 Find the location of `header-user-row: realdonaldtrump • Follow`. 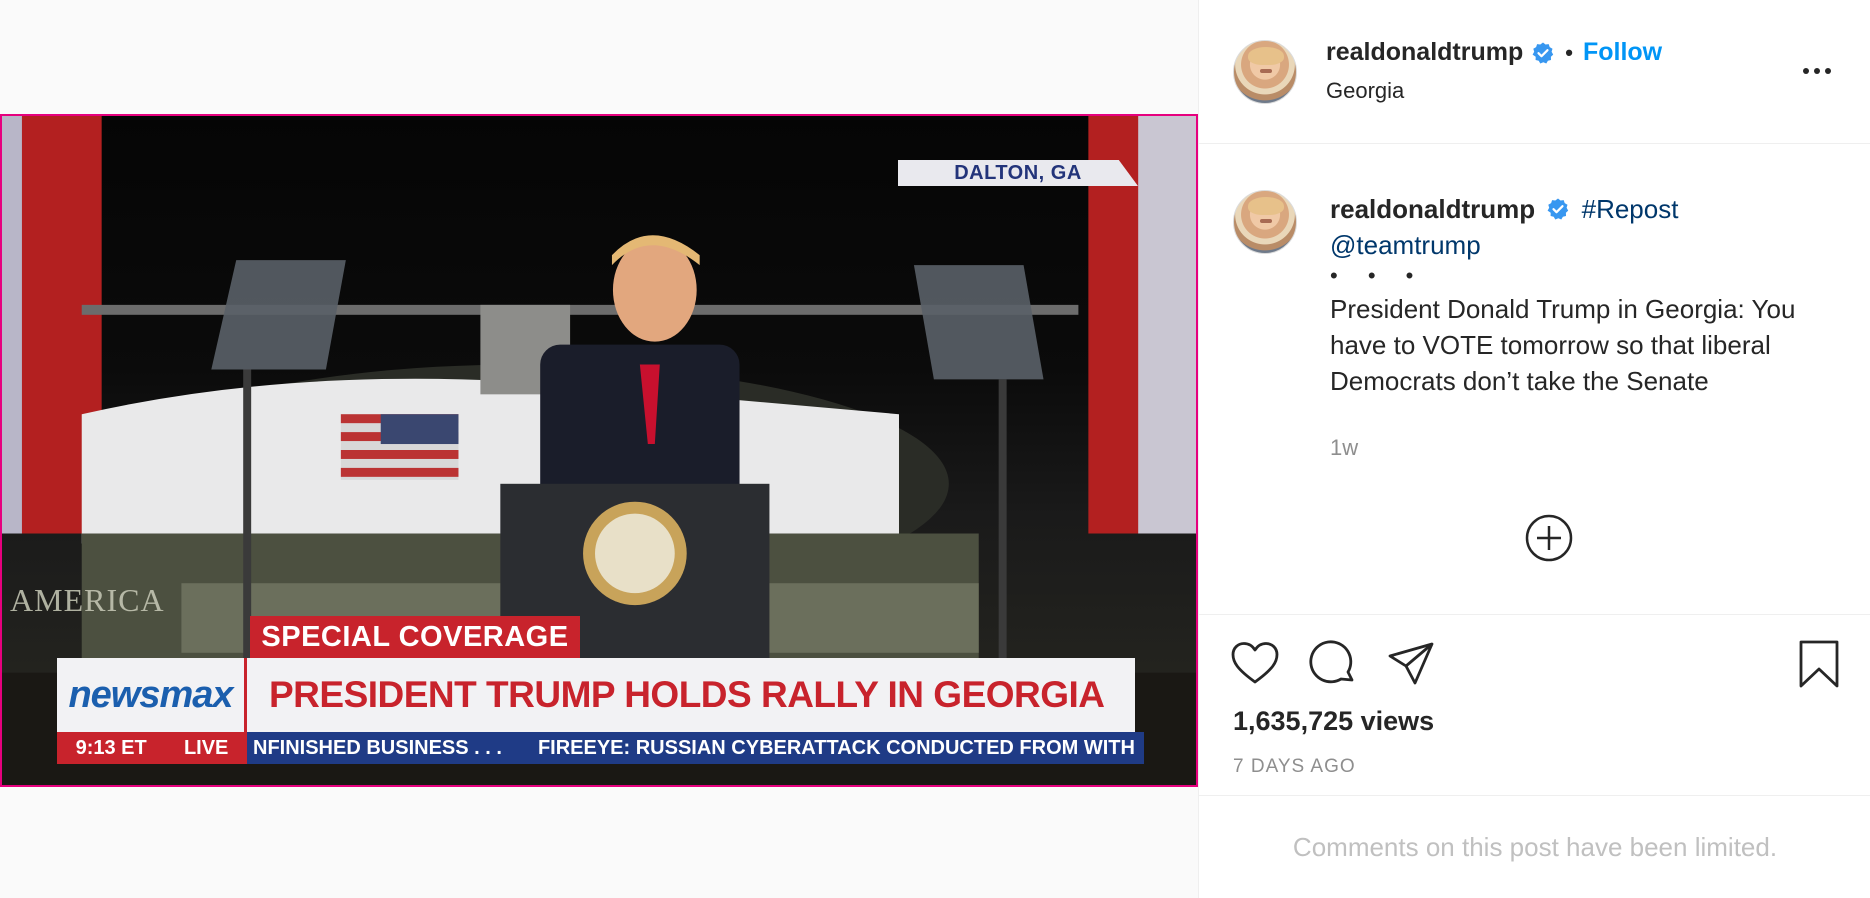

header-user-row: realdonaldtrump • Follow is located at coordinates (1494, 52).